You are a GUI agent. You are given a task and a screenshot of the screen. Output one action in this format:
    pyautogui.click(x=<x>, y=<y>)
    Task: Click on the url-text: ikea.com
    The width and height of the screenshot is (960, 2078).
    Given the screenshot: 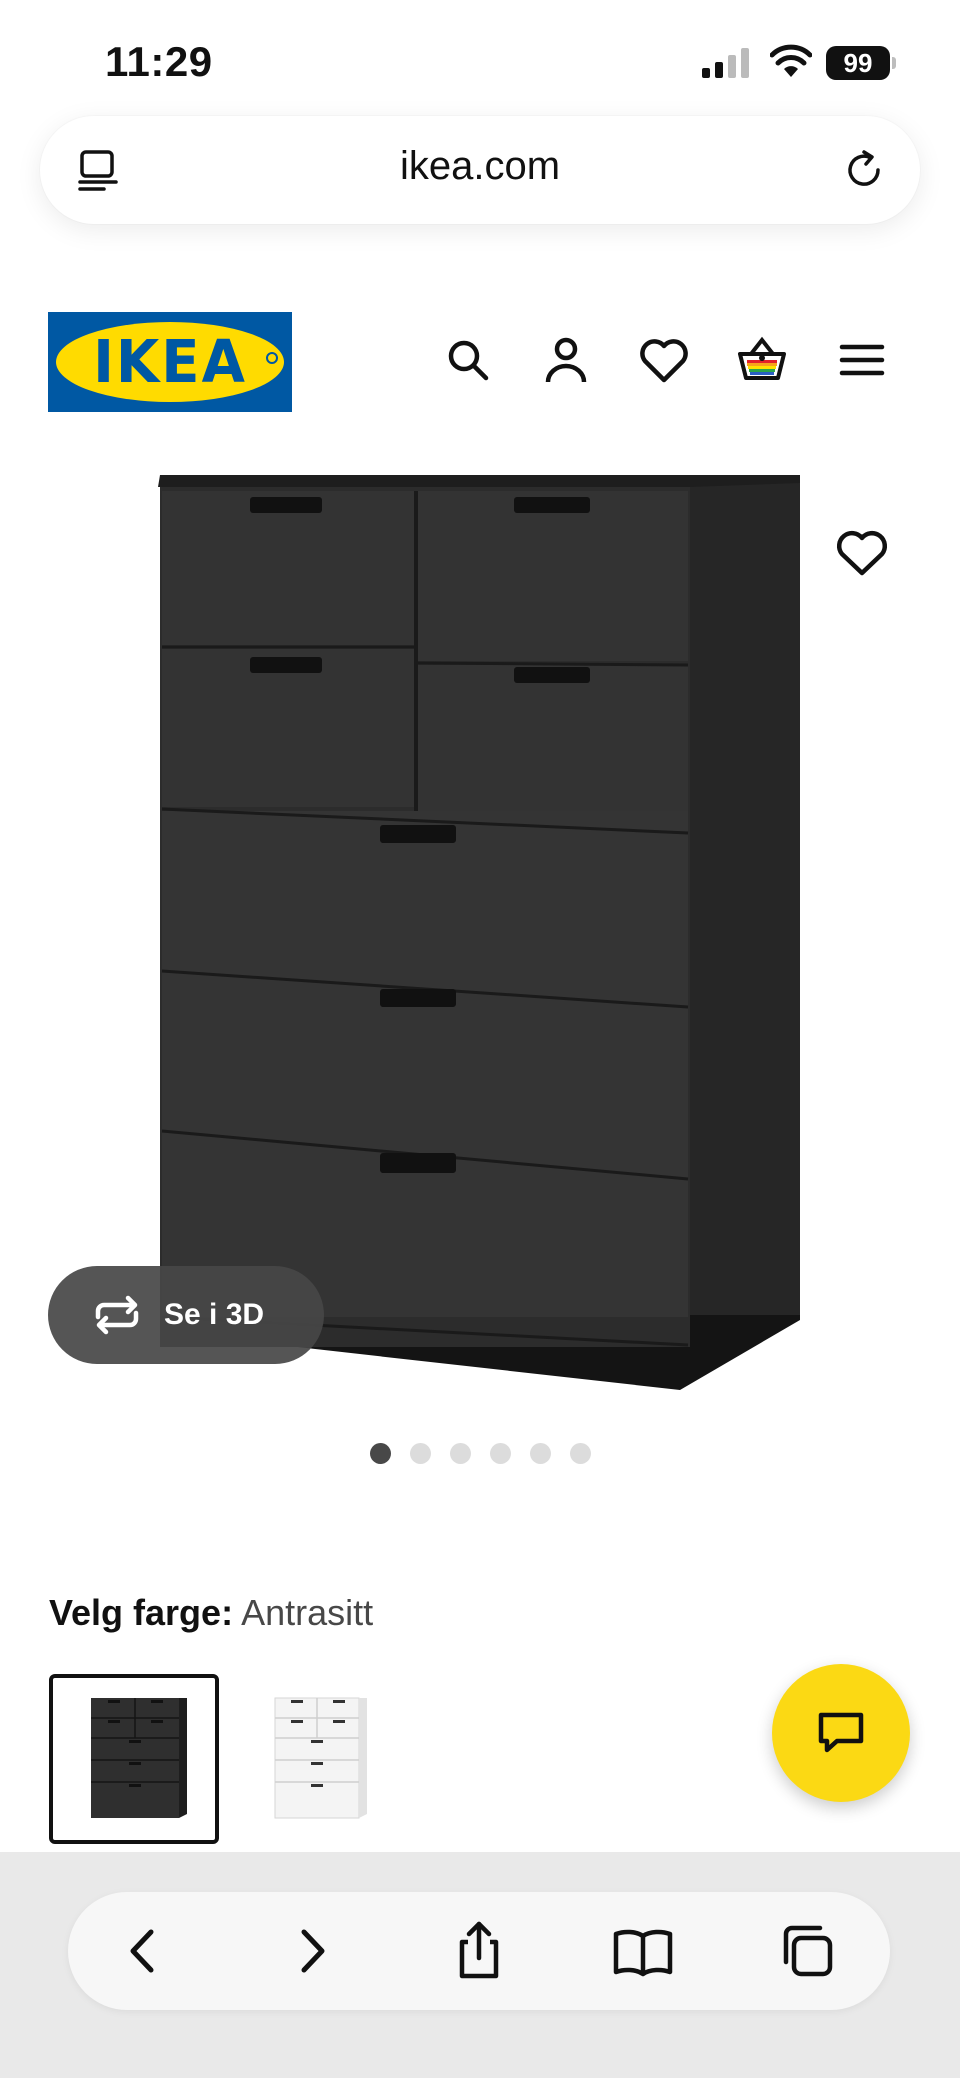 What is the action you would take?
    pyautogui.click(x=480, y=166)
    